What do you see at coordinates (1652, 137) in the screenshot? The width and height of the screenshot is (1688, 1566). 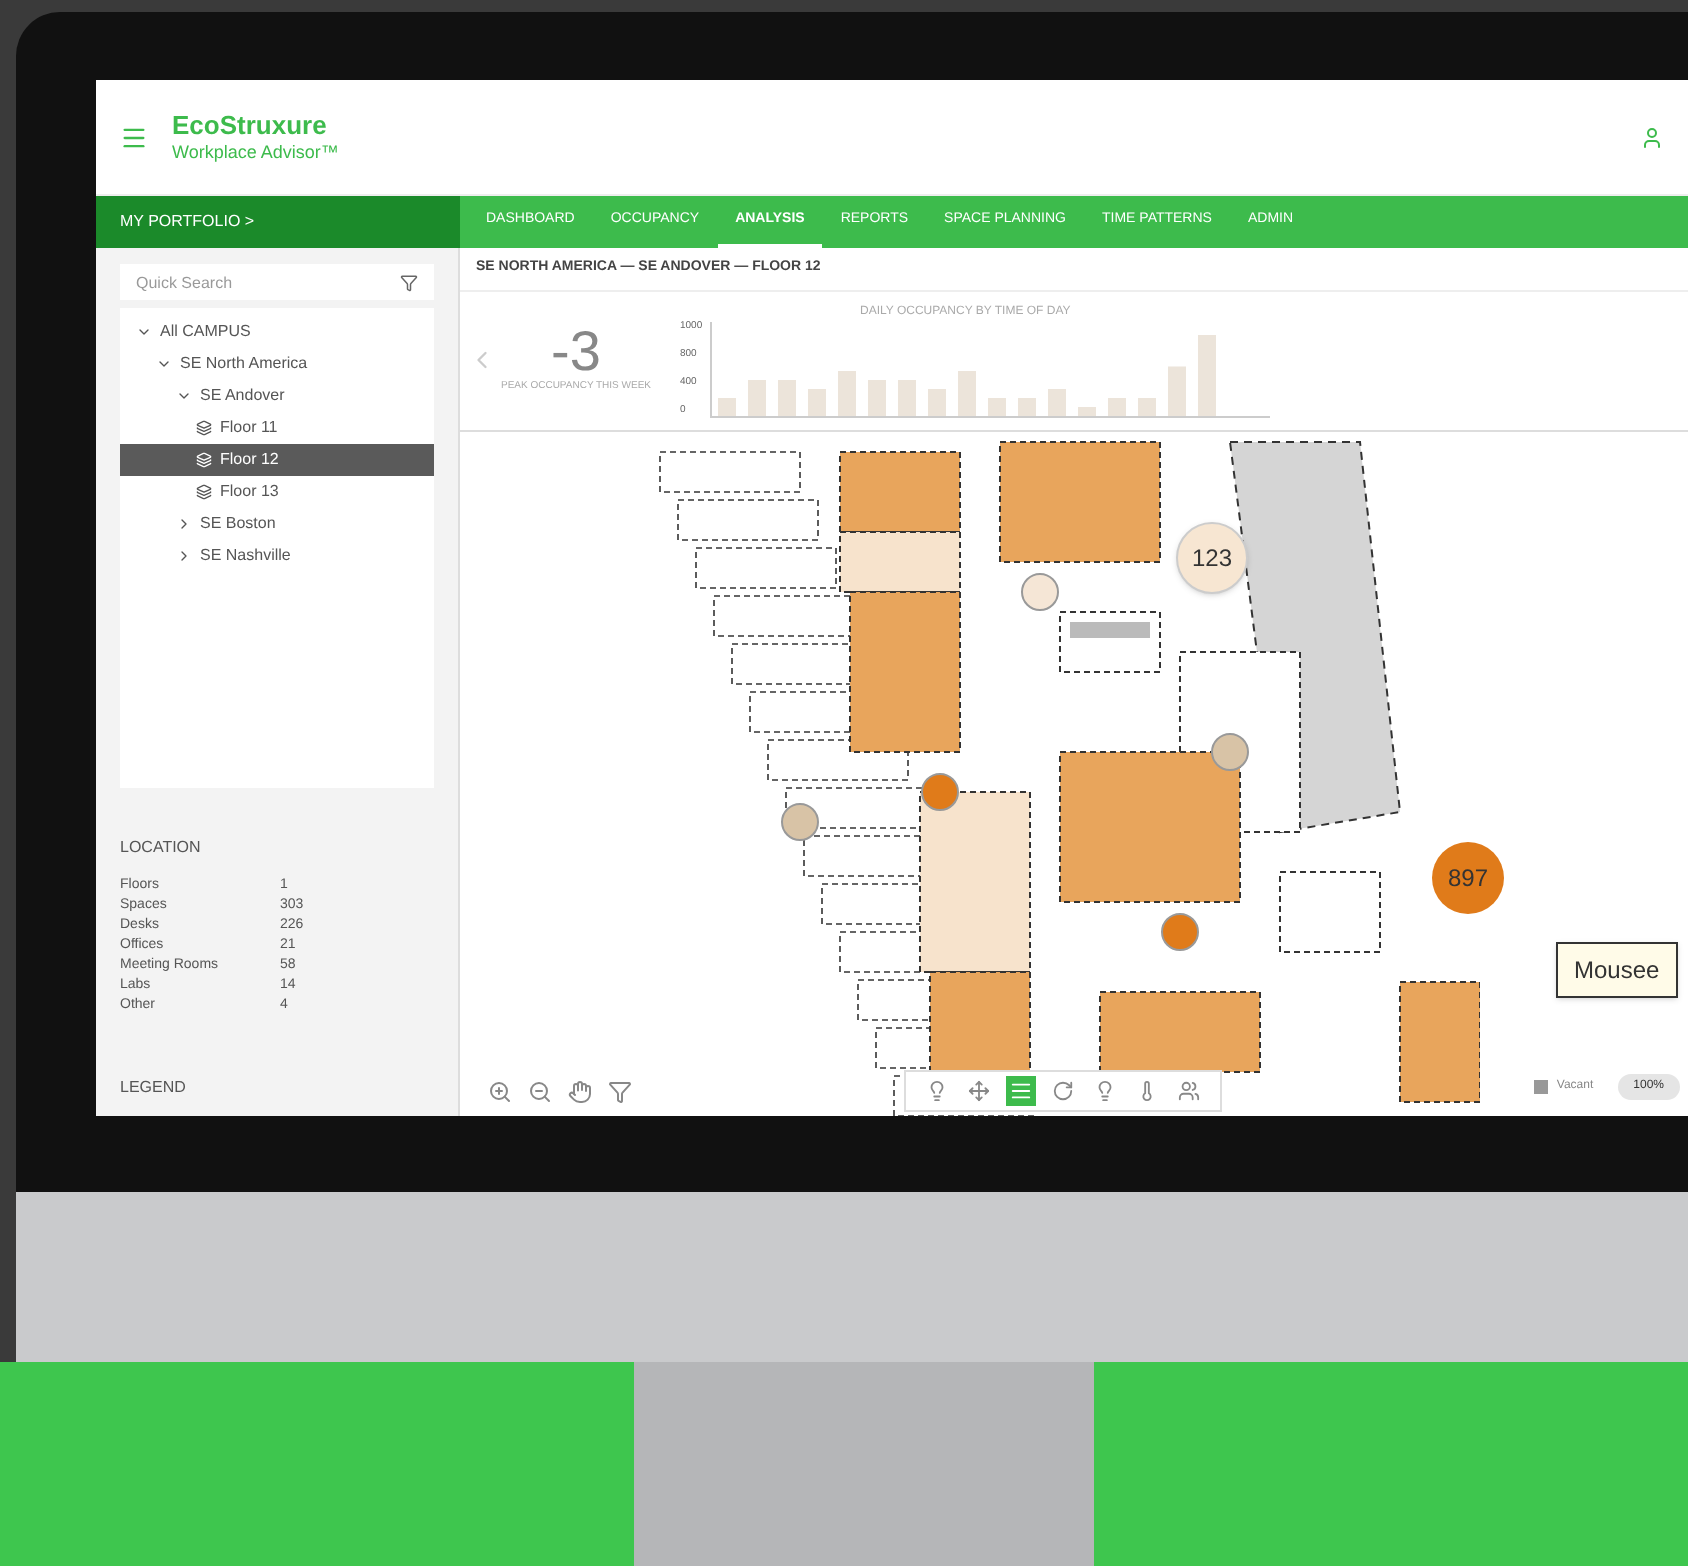 I see `user-icon` at bounding box center [1652, 137].